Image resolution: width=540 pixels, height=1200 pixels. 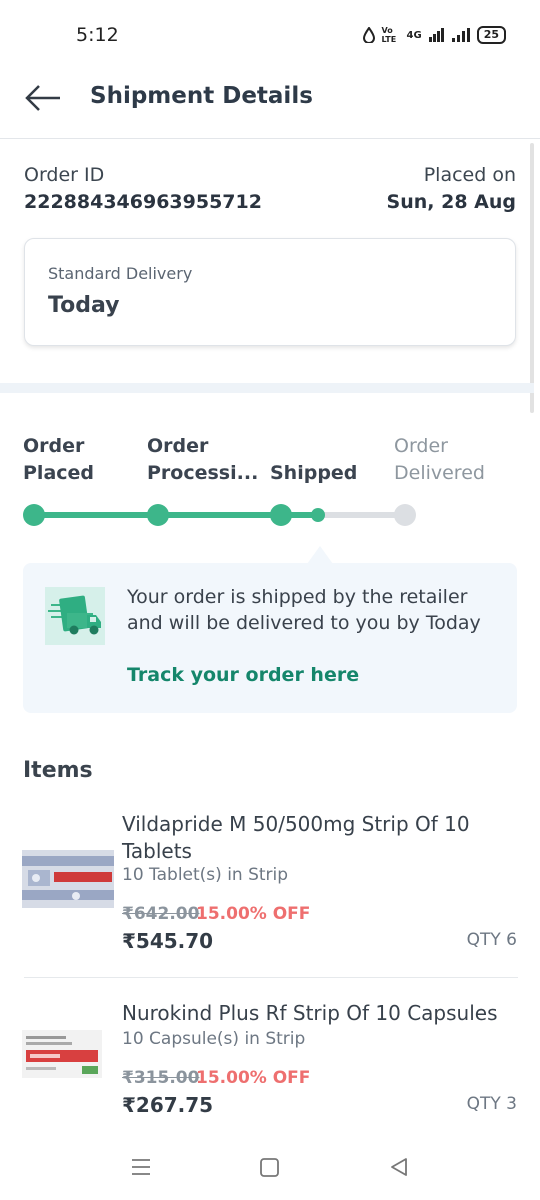 What do you see at coordinates (120, 273) in the screenshot?
I see `delivery-type: Standard Delivery` at bounding box center [120, 273].